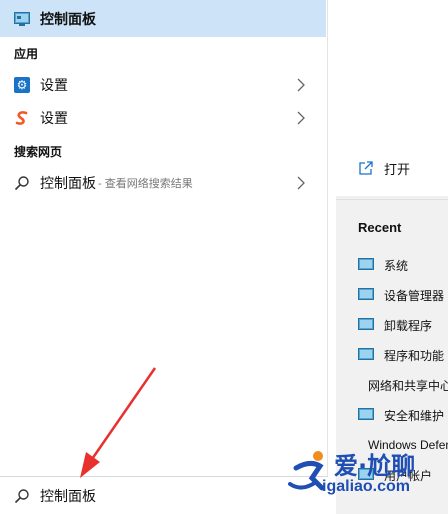 The height and width of the screenshot is (514, 448). Describe the element at coordinates (68, 18) in the screenshot. I see `best-match-label: 控制面板` at that location.